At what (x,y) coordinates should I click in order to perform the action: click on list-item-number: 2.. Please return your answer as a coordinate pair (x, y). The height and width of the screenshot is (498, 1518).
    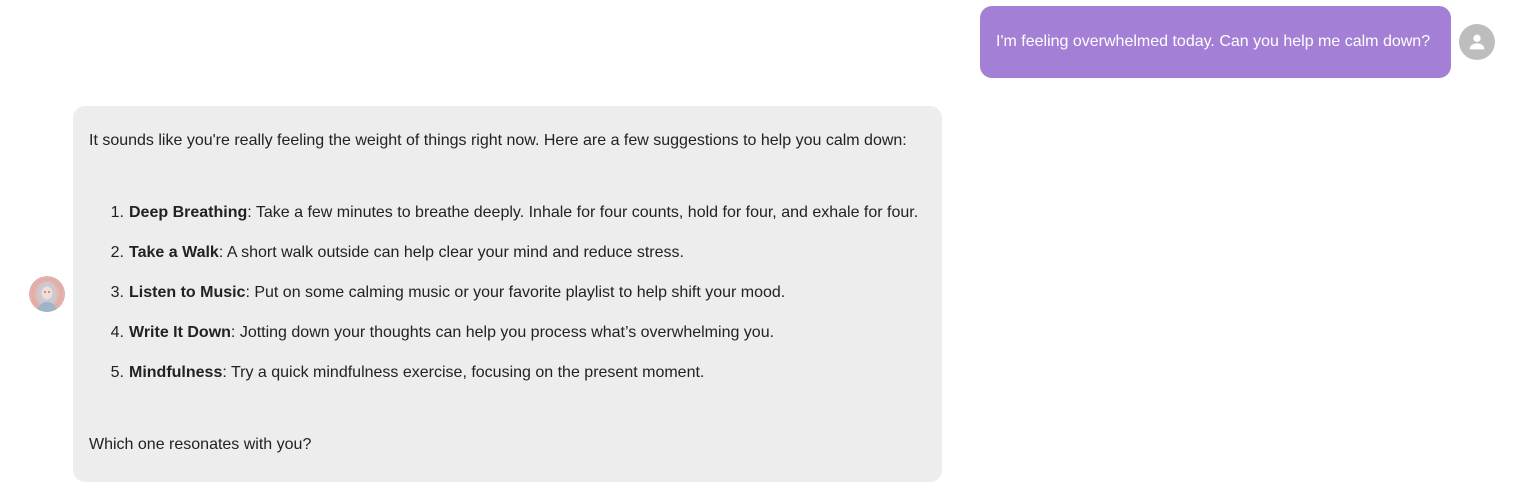
    Looking at the image, I should click on (117, 252).